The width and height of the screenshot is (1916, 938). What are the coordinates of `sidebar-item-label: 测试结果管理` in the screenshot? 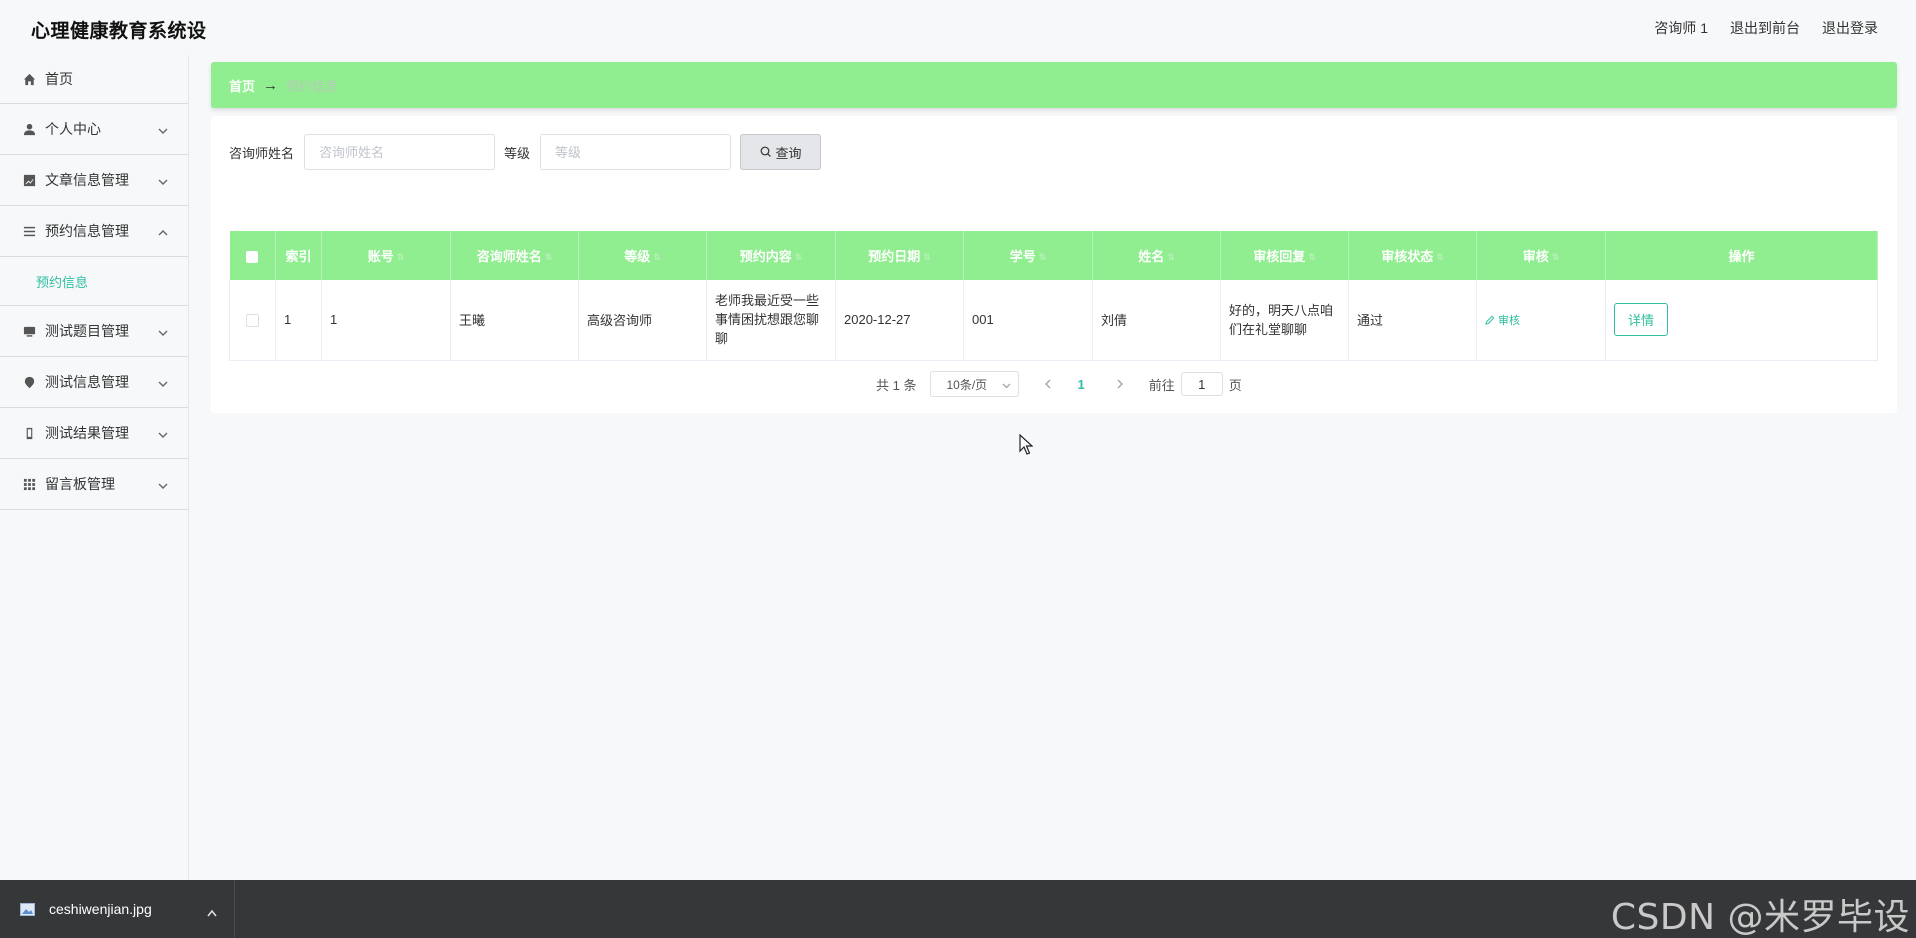 It's located at (87, 433).